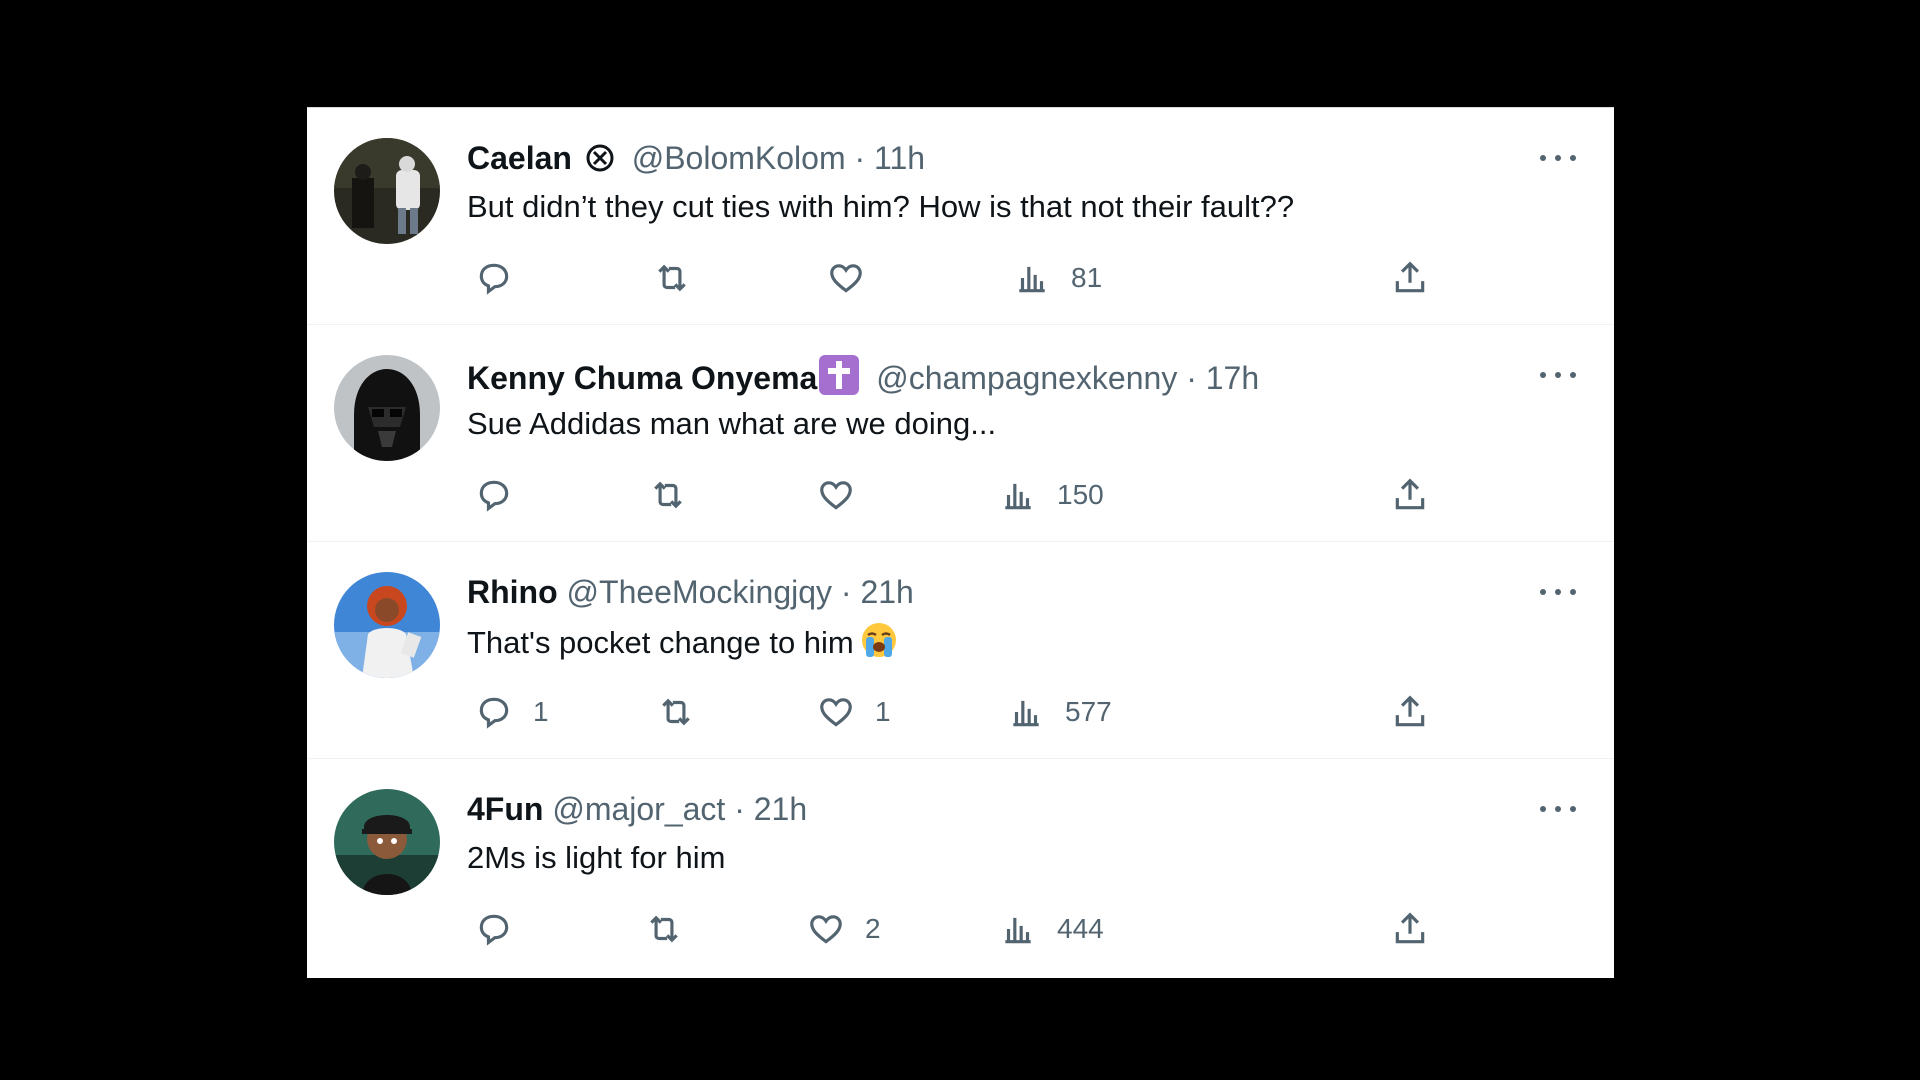  What do you see at coordinates (596, 857) in the screenshot?
I see `tweet-text: 2Ms is light for him` at bounding box center [596, 857].